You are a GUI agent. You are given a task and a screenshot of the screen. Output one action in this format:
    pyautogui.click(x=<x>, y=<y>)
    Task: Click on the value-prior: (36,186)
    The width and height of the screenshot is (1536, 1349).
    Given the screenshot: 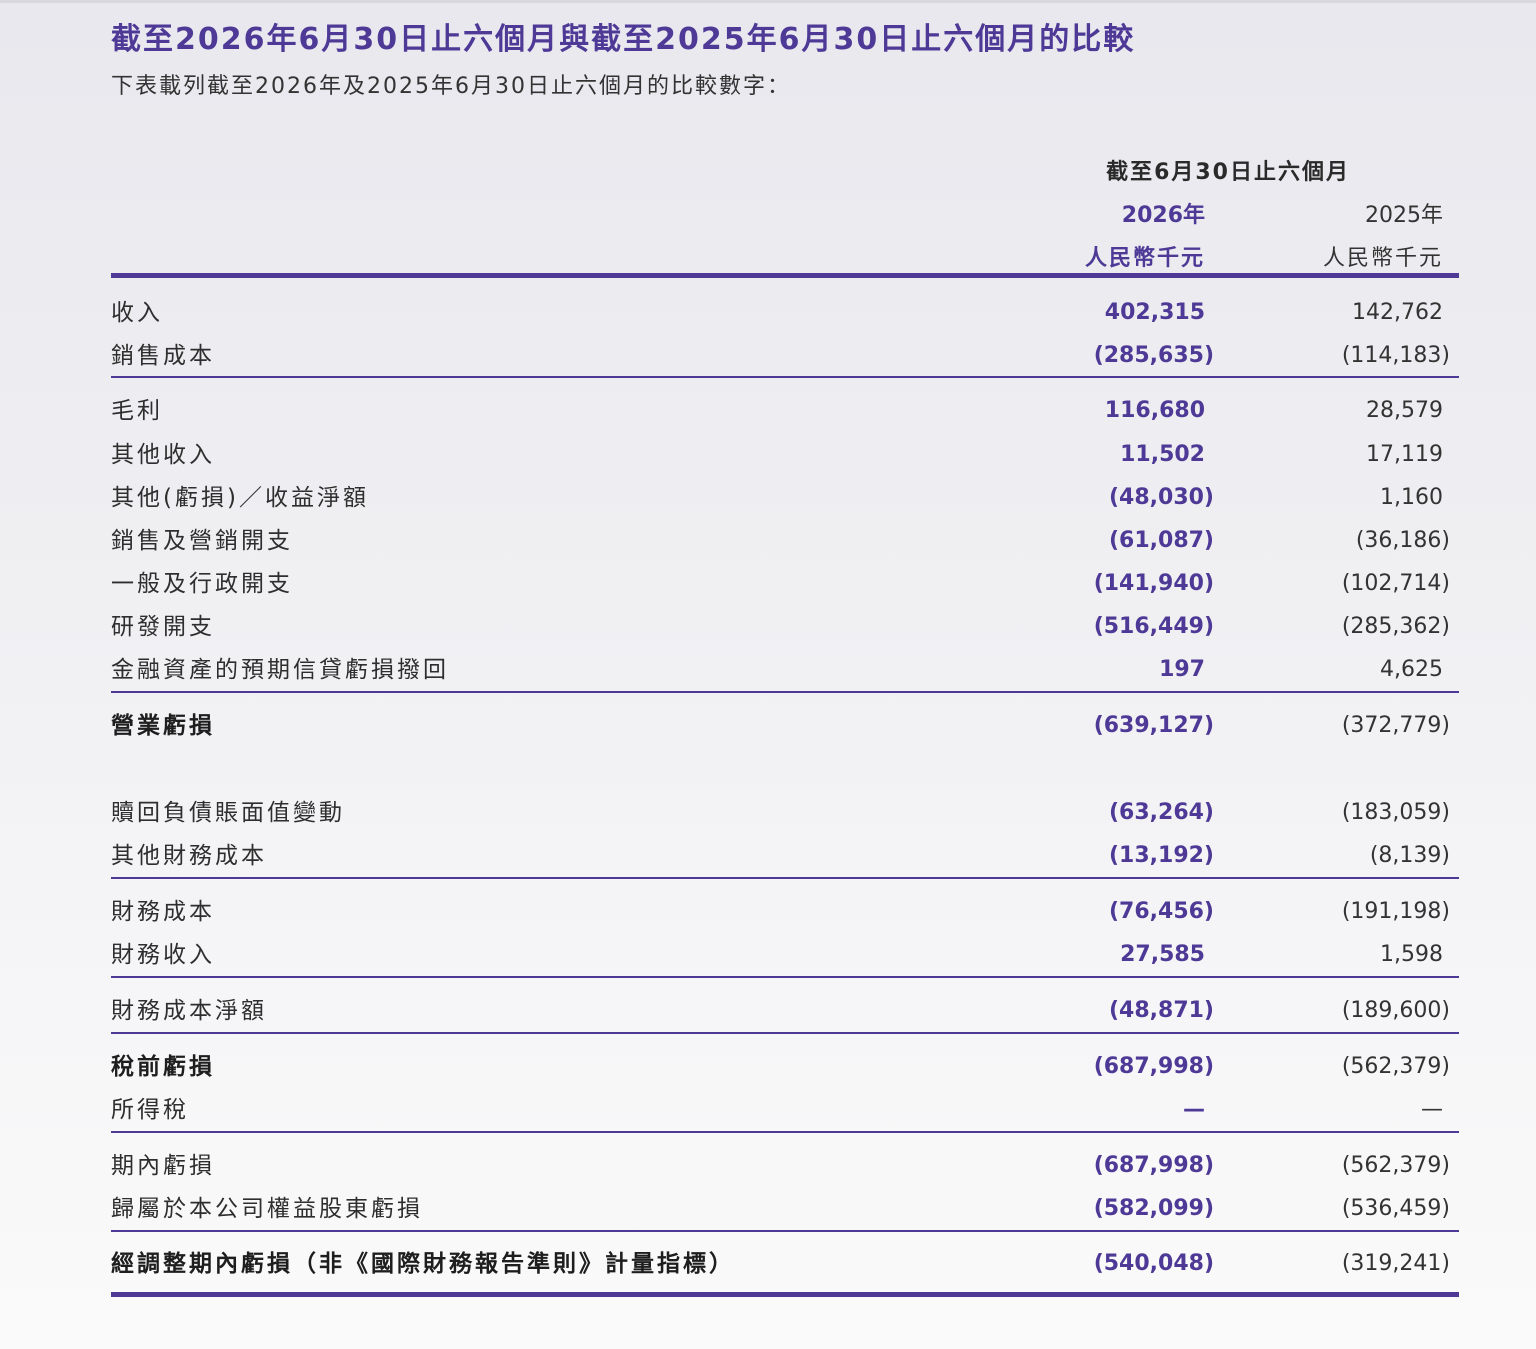 What is the action you would take?
    pyautogui.click(x=1402, y=540)
    